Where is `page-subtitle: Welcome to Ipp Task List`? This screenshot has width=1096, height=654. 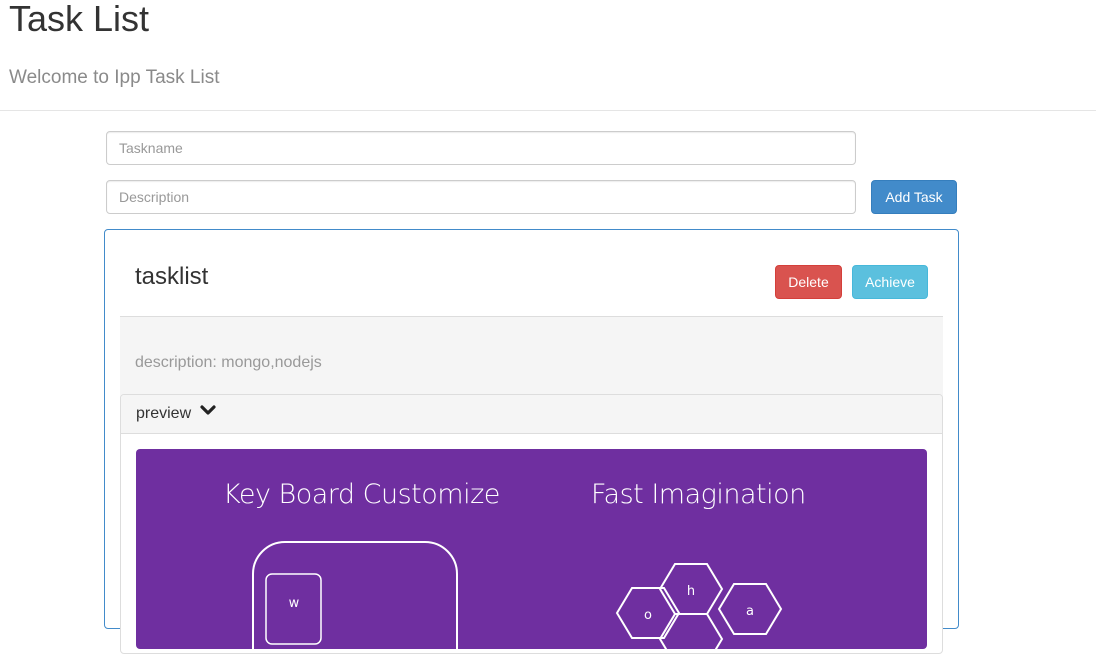
page-subtitle: Welcome to Ipp Task List is located at coordinates (114, 77).